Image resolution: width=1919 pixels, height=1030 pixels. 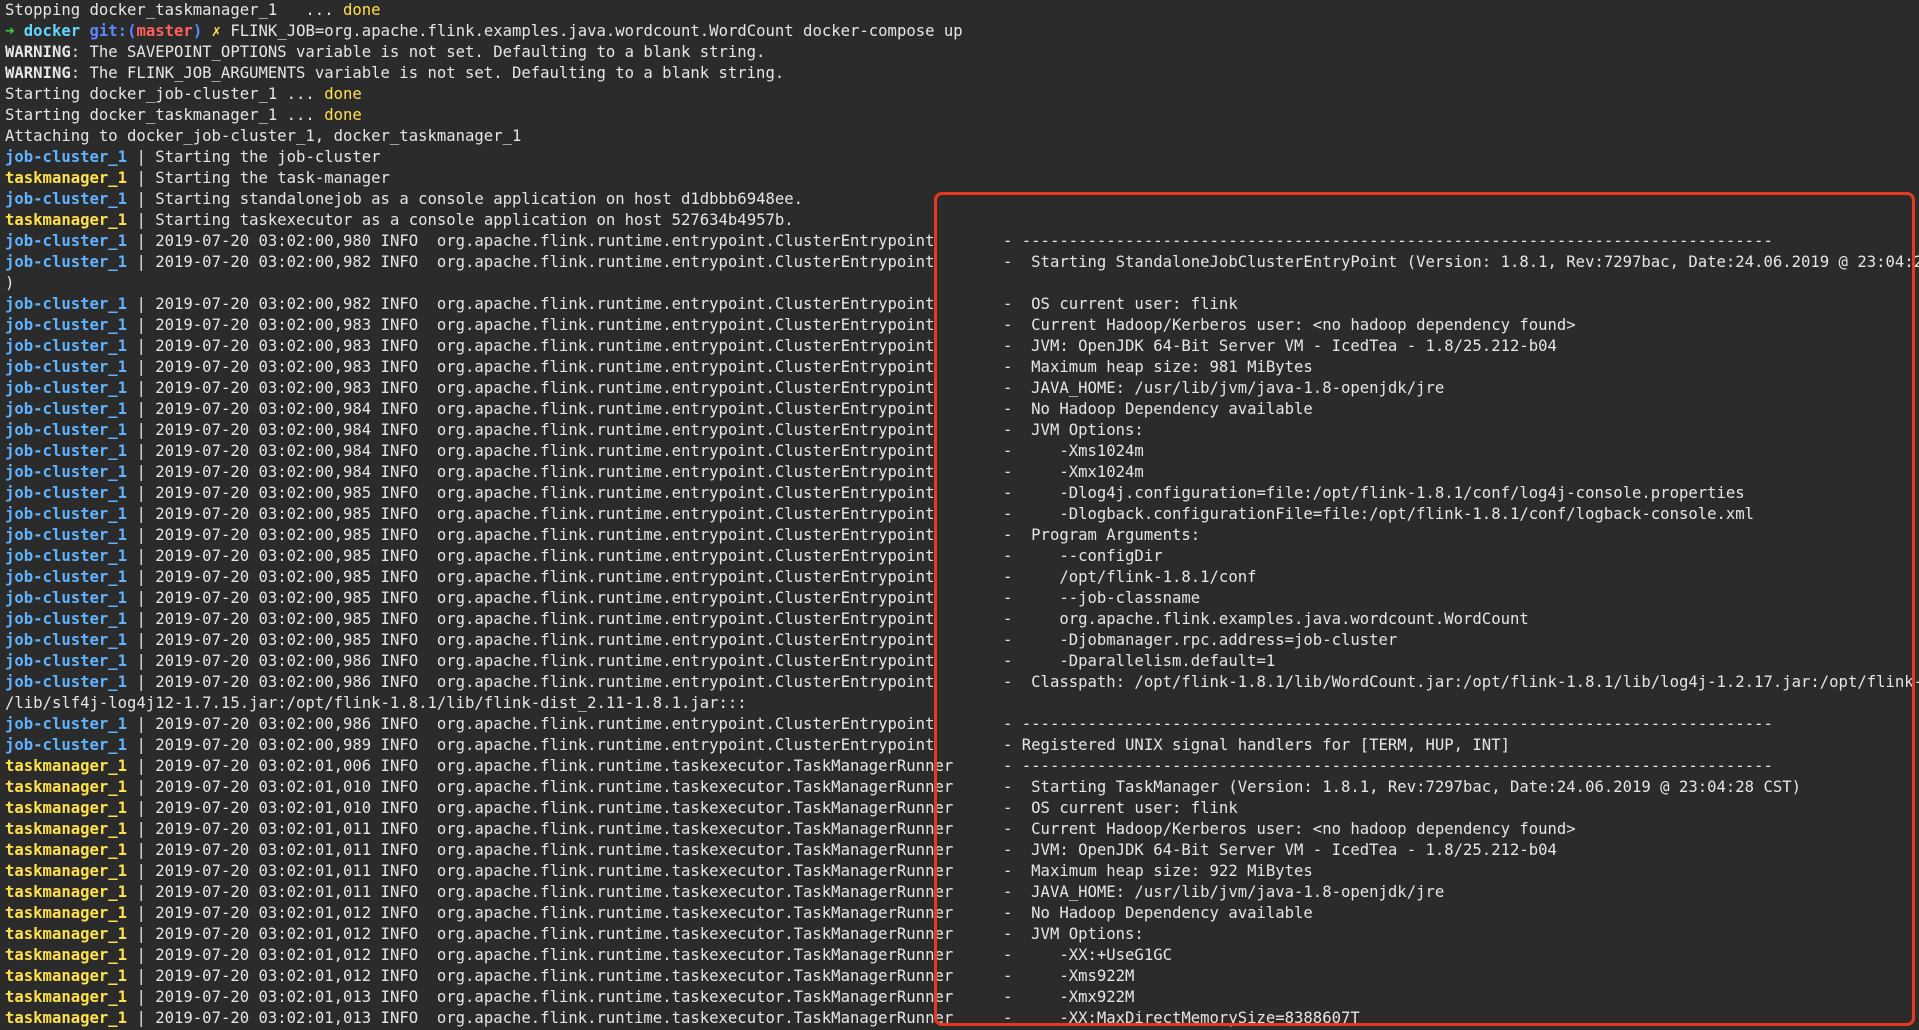 What do you see at coordinates (1073, 451) in the screenshot?
I see `log-message: - -Xms1024m` at bounding box center [1073, 451].